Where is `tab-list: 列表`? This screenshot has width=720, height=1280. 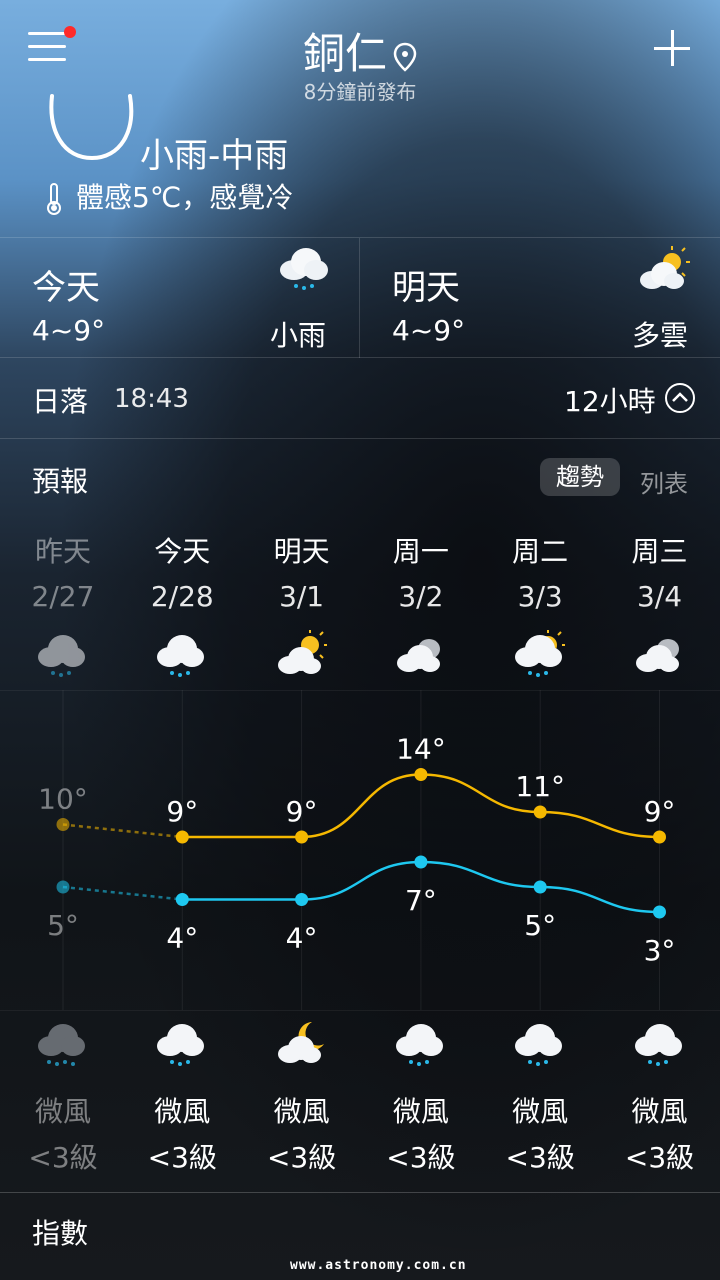
tab-list: 列表 is located at coordinates (664, 481).